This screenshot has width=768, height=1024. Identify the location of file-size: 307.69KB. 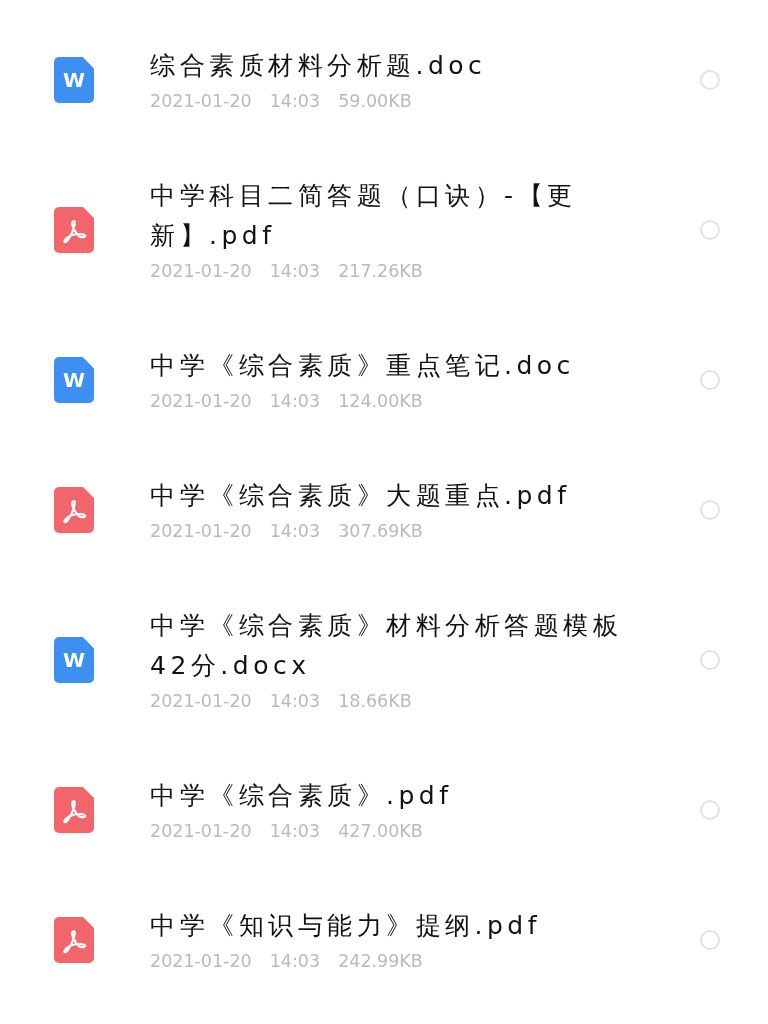
(380, 531).